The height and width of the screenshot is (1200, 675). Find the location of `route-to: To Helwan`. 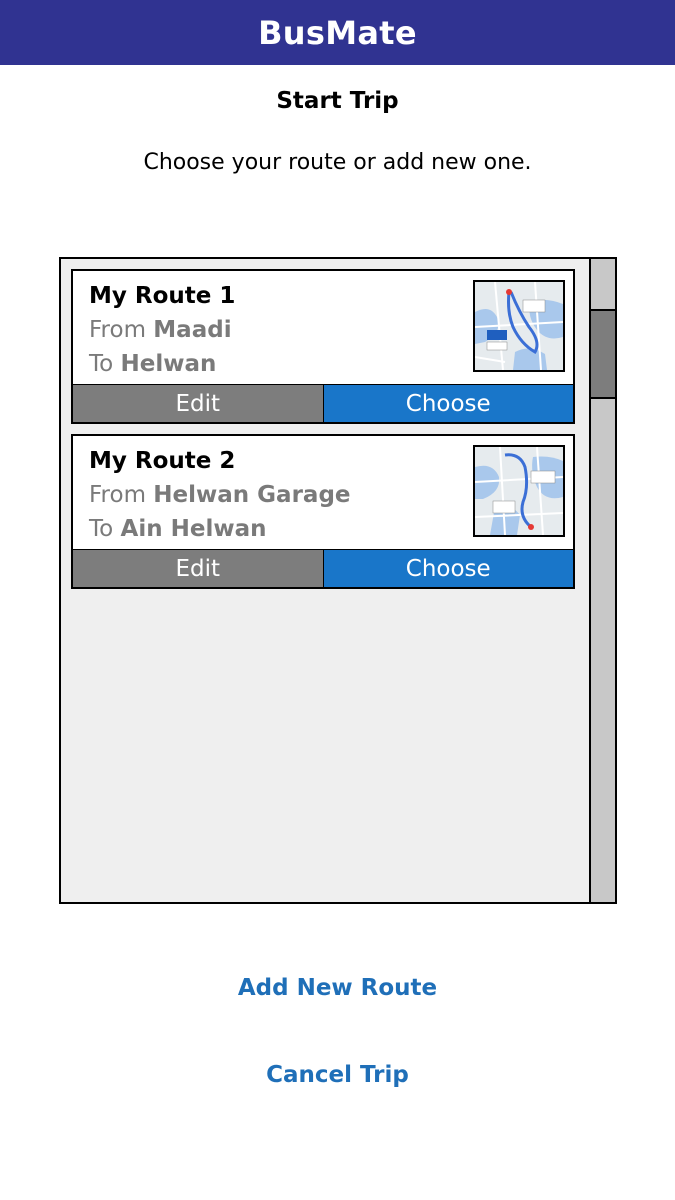

route-to: To Helwan is located at coordinates (152, 364).